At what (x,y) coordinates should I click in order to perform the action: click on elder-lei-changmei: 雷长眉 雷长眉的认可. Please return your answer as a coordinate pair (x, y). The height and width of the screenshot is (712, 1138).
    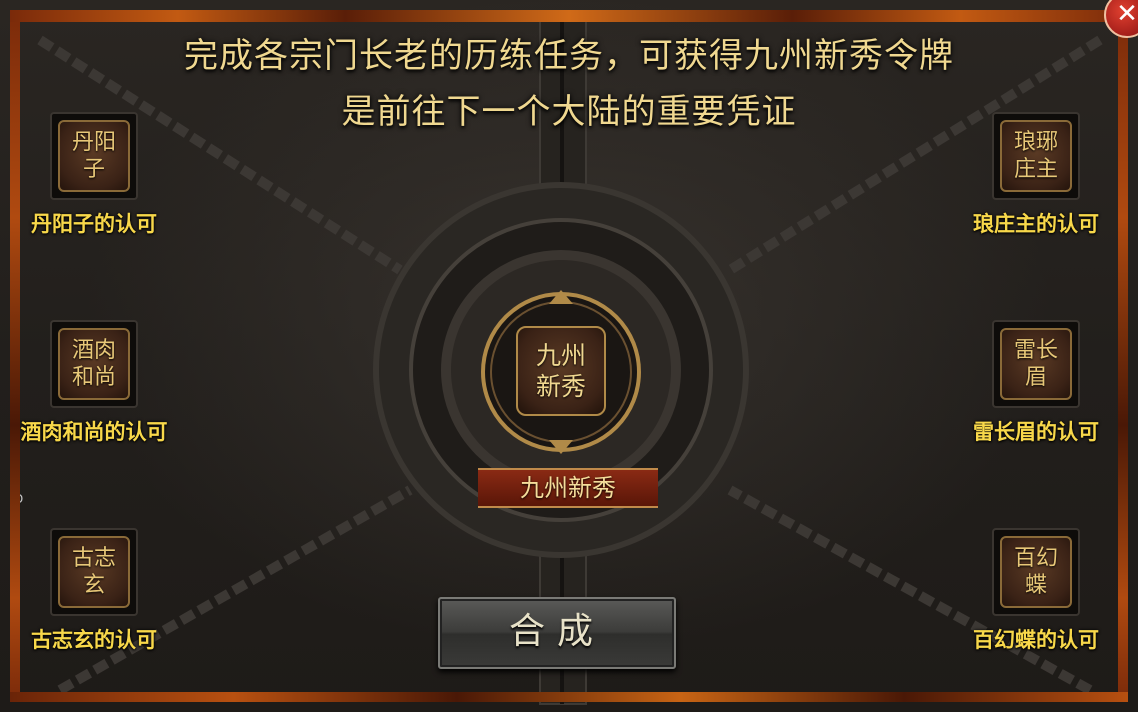
    Looking at the image, I should click on (1036, 383).